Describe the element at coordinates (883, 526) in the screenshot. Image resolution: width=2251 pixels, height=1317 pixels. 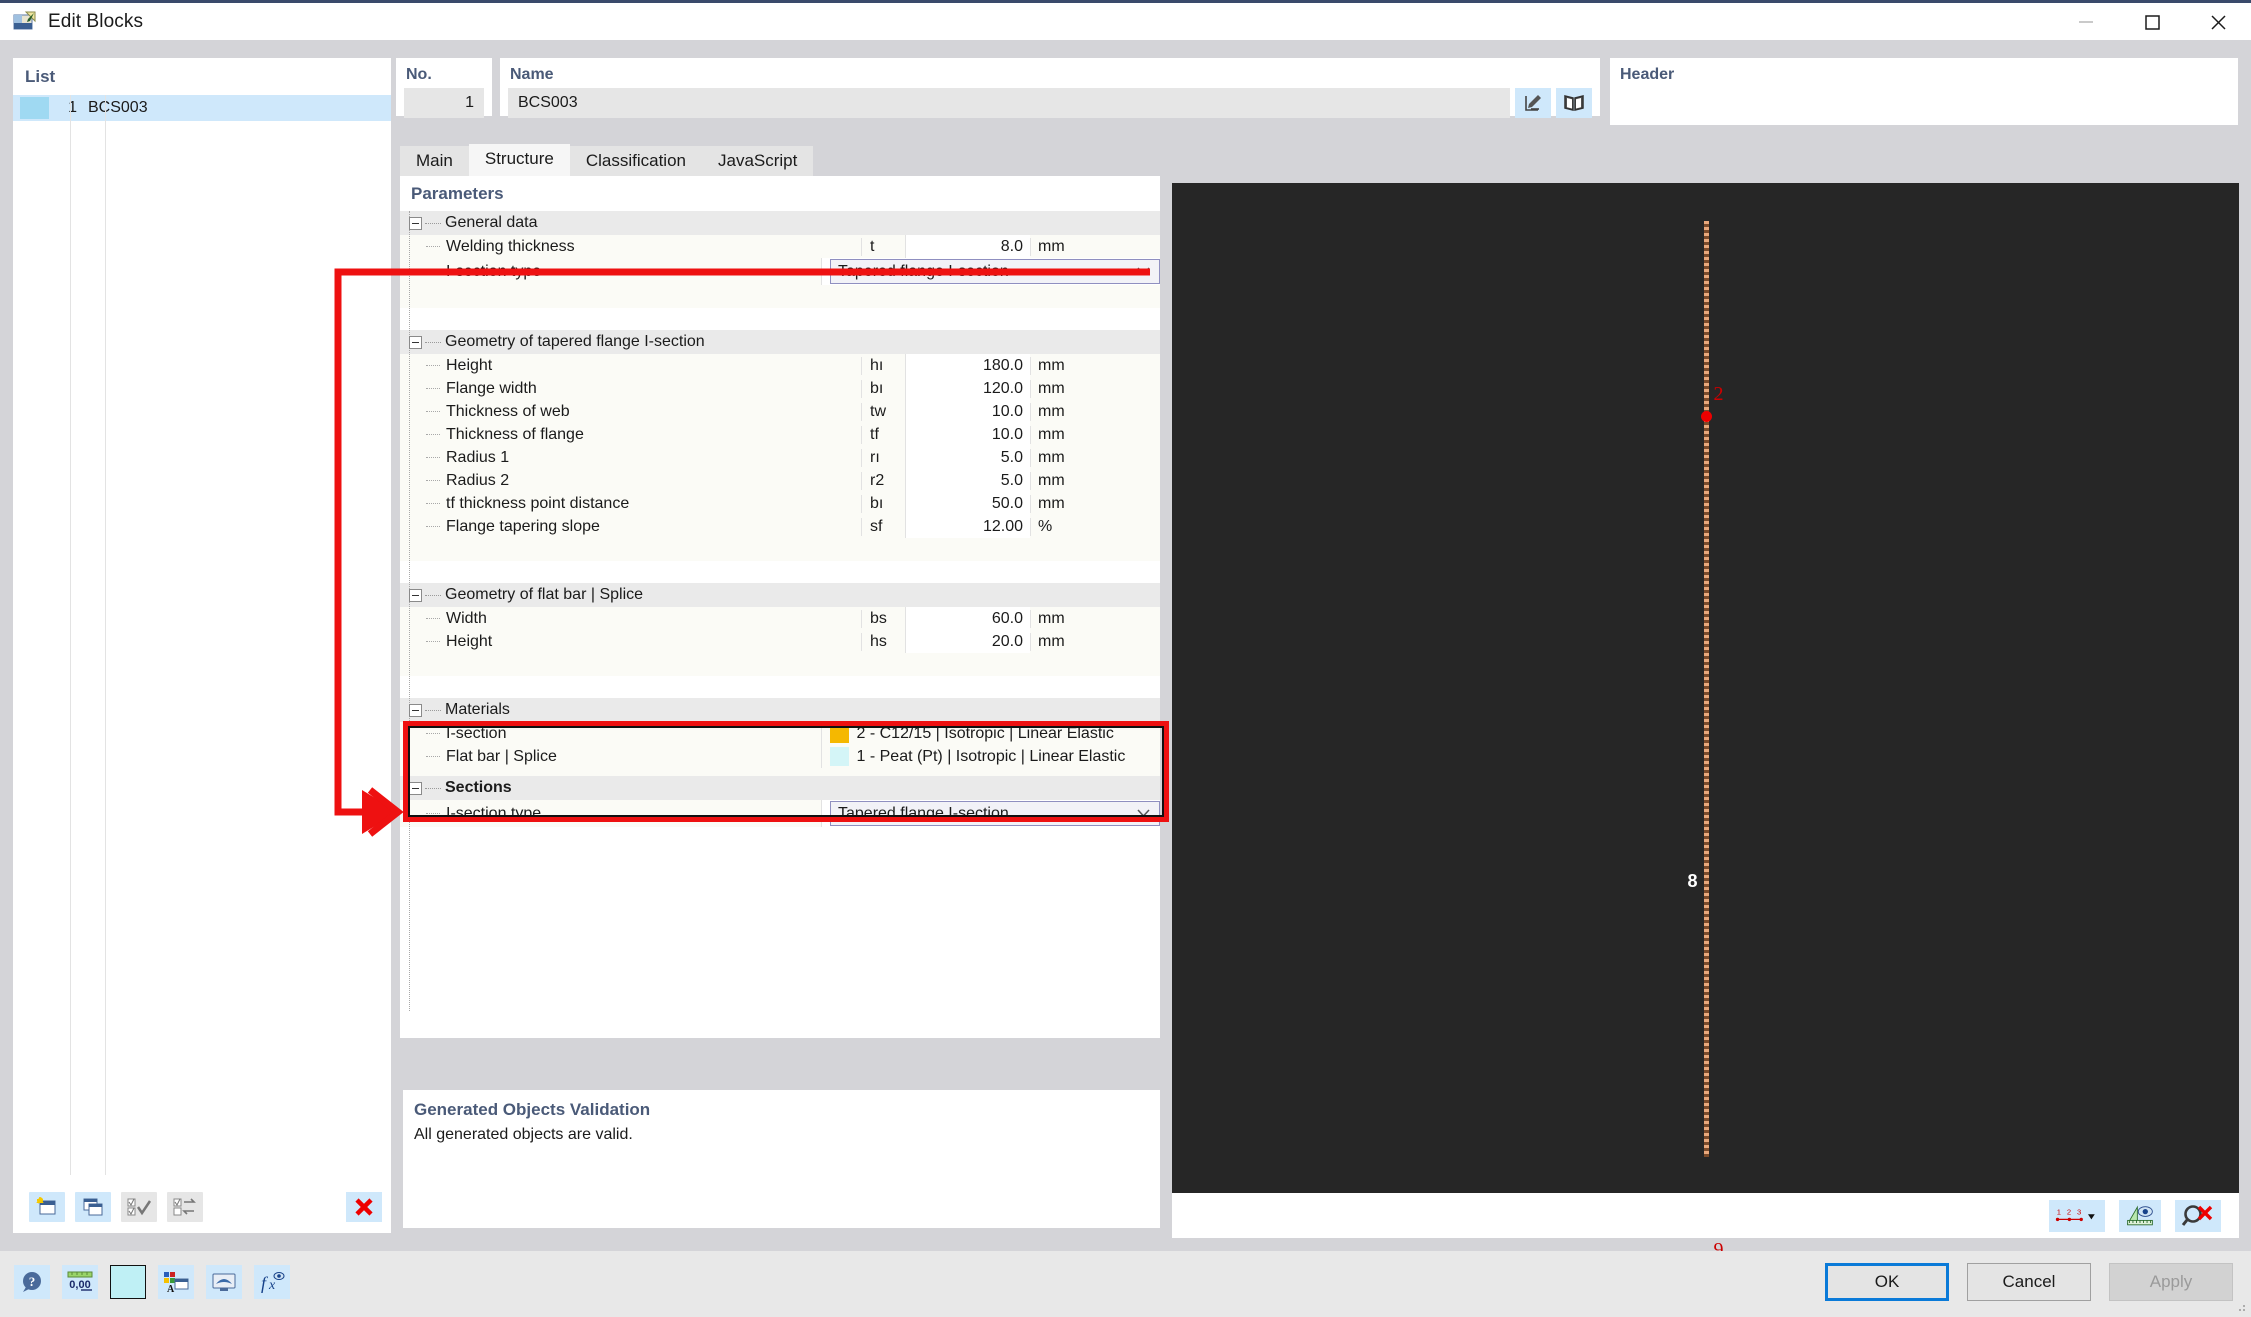
I see `param-symbol: sf` at that location.